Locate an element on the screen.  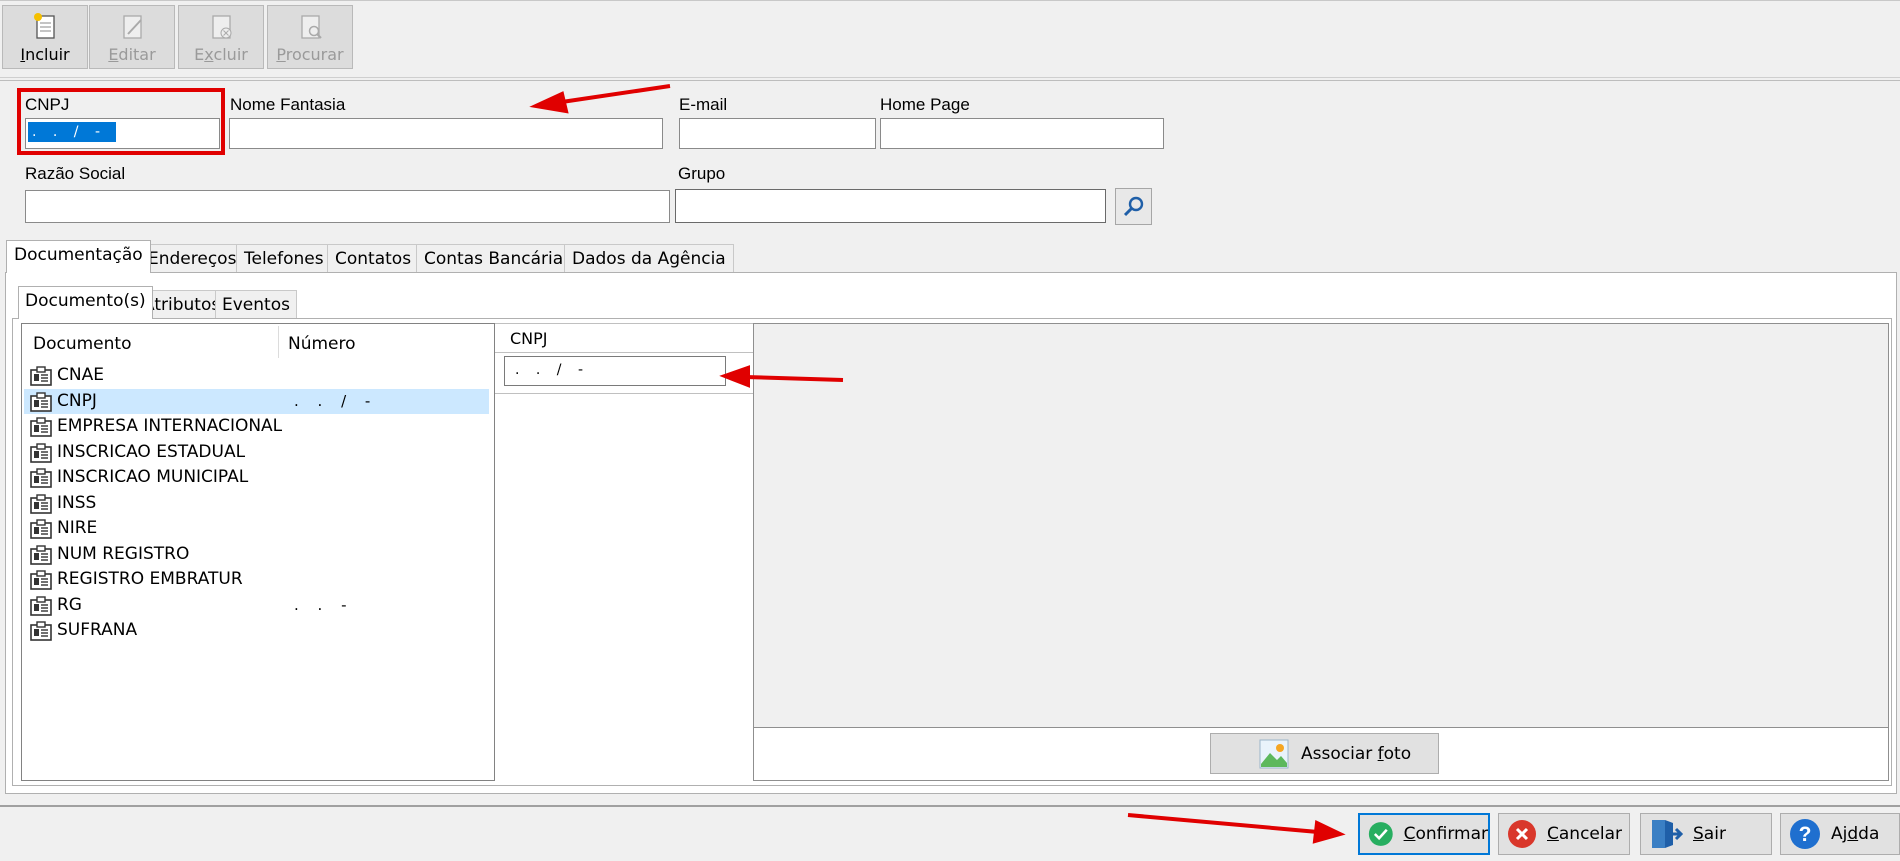
grupo-label: Grupo is located at coordinates (702, 173).